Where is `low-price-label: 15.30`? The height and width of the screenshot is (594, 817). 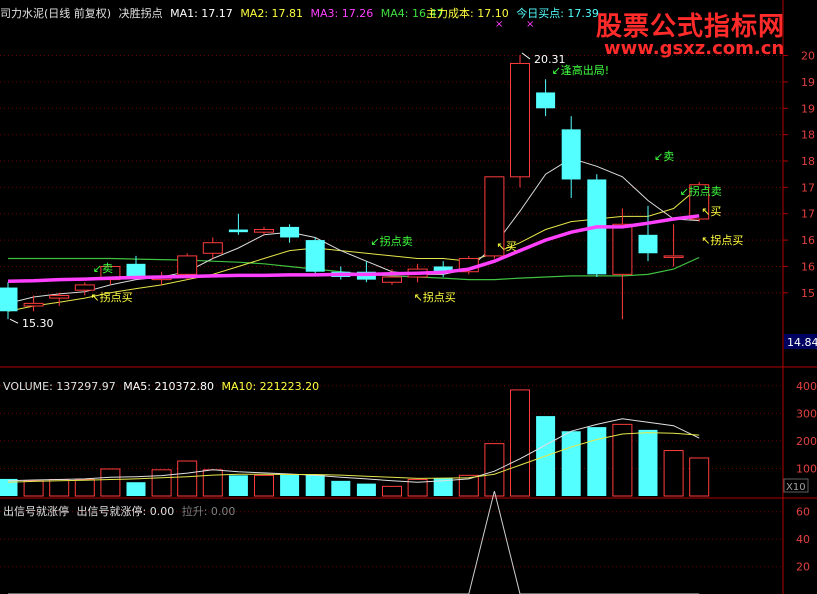
low-price-label: 15.30 is located at coordinates (38, 323).